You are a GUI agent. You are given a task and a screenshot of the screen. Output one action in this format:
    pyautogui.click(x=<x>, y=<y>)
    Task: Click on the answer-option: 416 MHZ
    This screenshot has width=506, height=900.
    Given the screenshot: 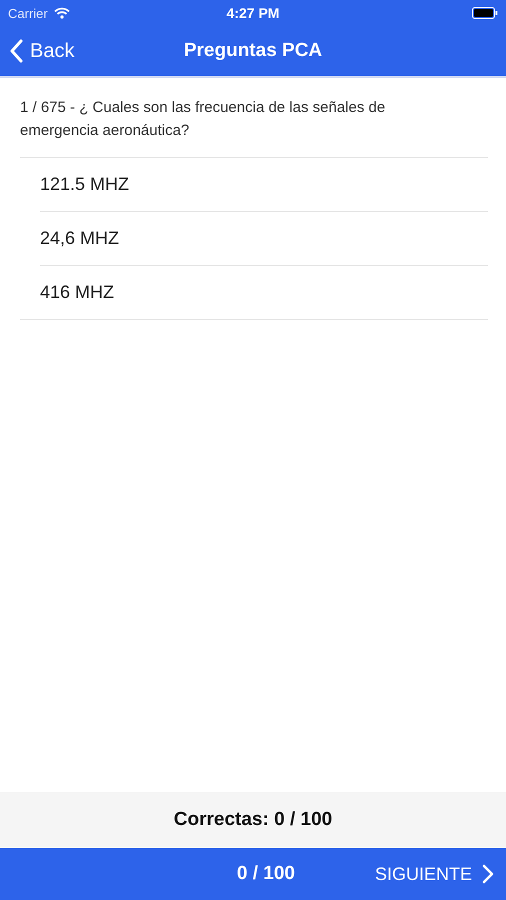 What is the action you would take?
    pyautogui.click(x=254, y=293)
    